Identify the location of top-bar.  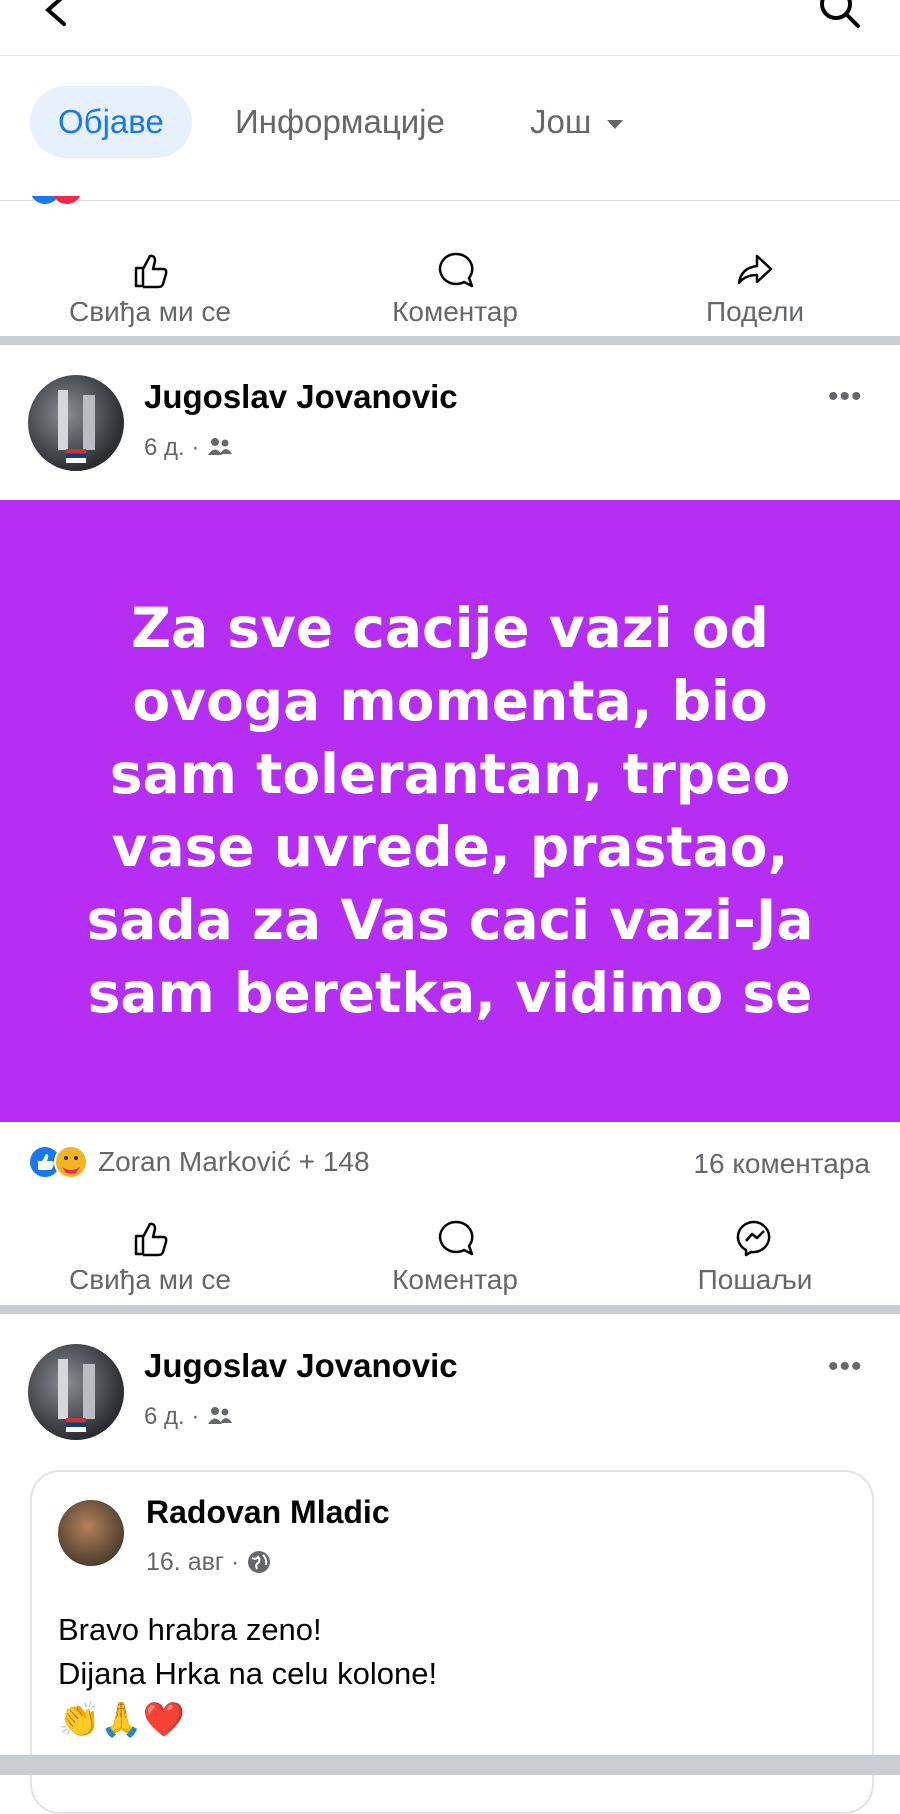
(450, 28).